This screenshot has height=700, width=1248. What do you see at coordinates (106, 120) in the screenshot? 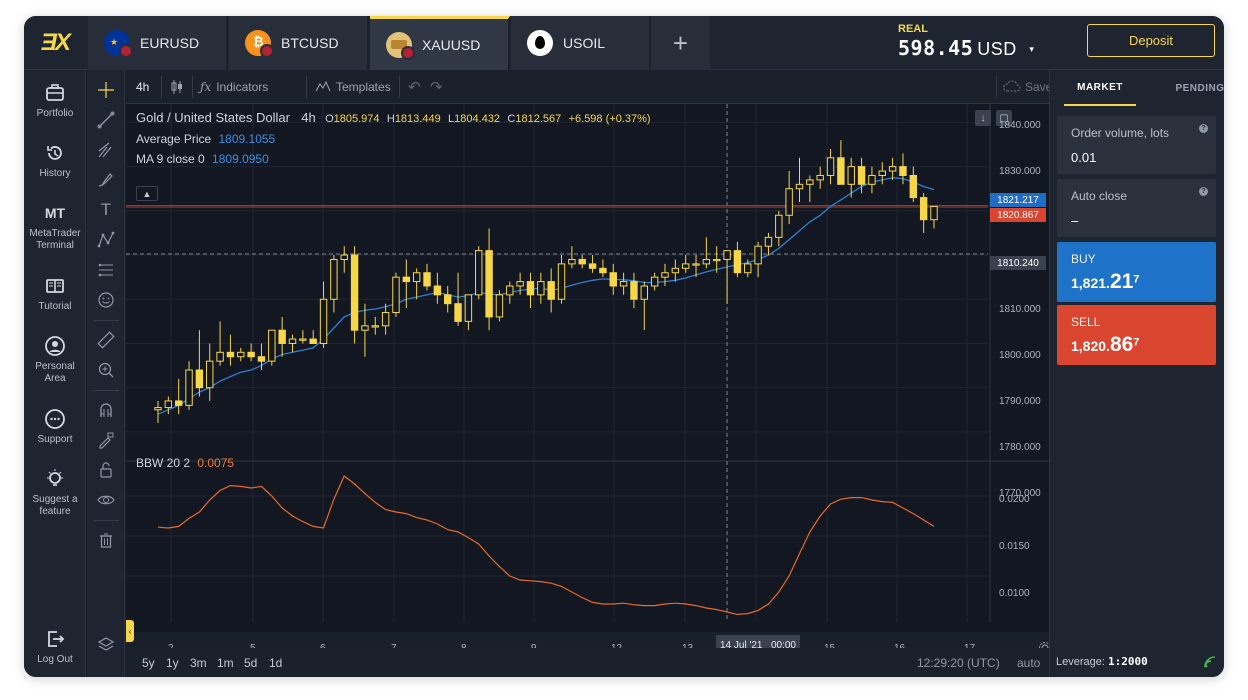
I see `trend-line-icon` at bounding box center [106, 120].